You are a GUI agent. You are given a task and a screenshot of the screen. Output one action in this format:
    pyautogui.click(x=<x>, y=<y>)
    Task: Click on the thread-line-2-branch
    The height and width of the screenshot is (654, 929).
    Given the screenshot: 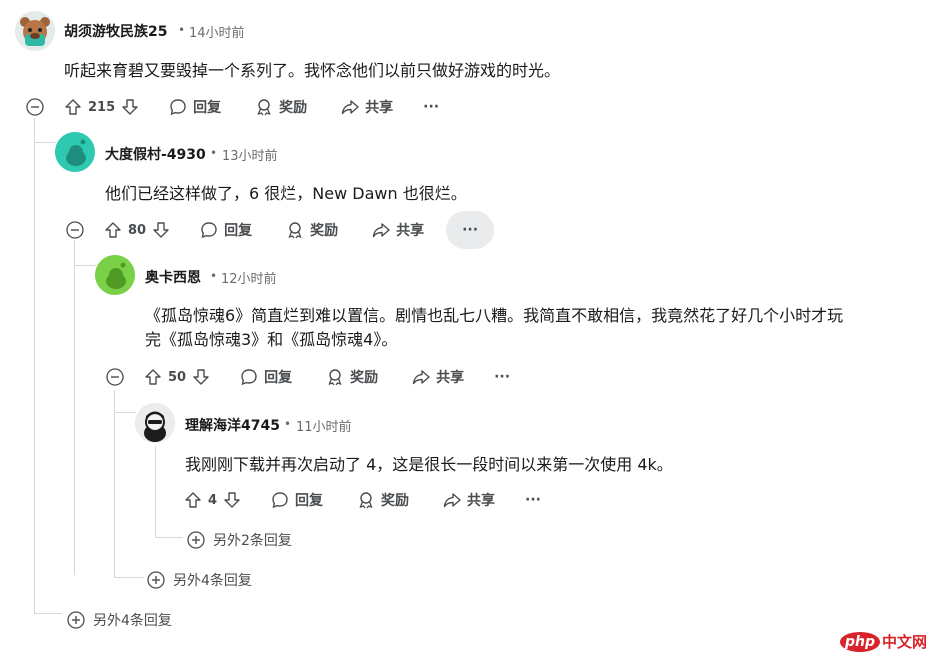 What is the action you would take?
    pyautogui.click(x=85, y=265)
    